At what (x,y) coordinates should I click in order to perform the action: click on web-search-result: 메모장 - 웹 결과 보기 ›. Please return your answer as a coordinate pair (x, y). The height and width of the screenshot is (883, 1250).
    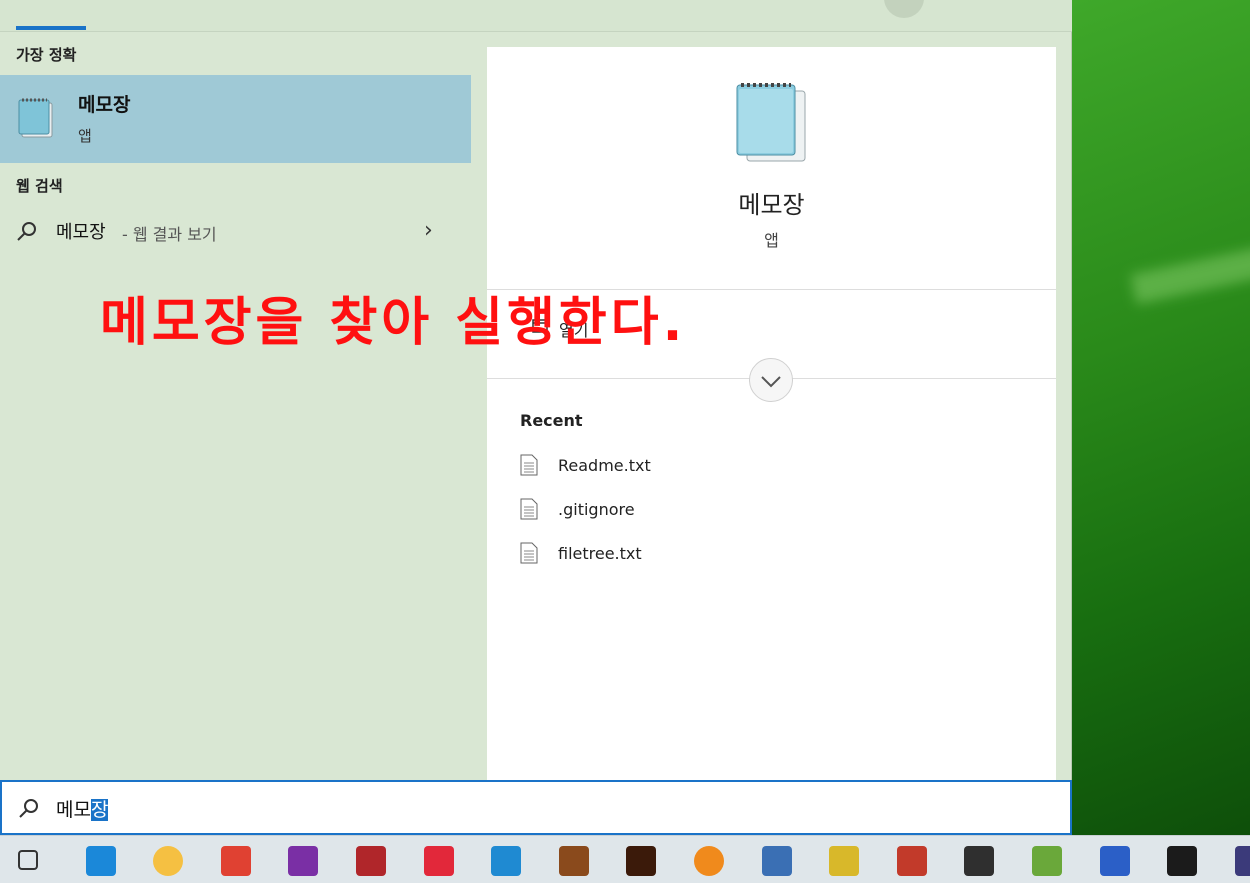
    Looking at the image, I should click on (235, 231).